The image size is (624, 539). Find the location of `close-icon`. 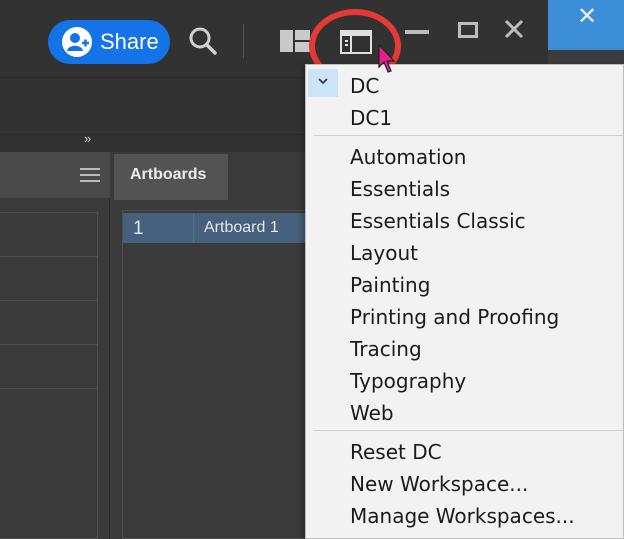

close-icon is located at coordinates (514, 29).